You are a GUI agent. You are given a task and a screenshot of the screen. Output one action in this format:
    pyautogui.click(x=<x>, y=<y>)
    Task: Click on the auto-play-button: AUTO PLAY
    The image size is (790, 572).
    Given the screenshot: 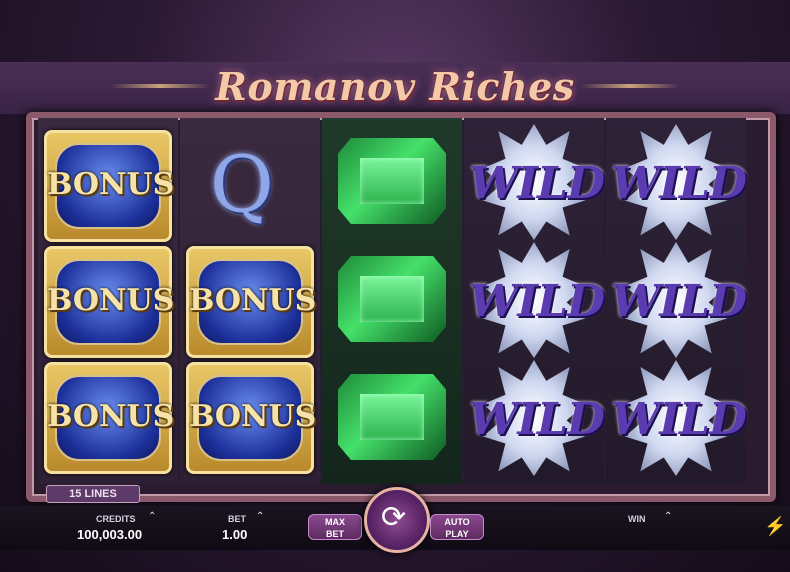 What is the action you would take?
    pyautogui.click(x=457, y=527)
    